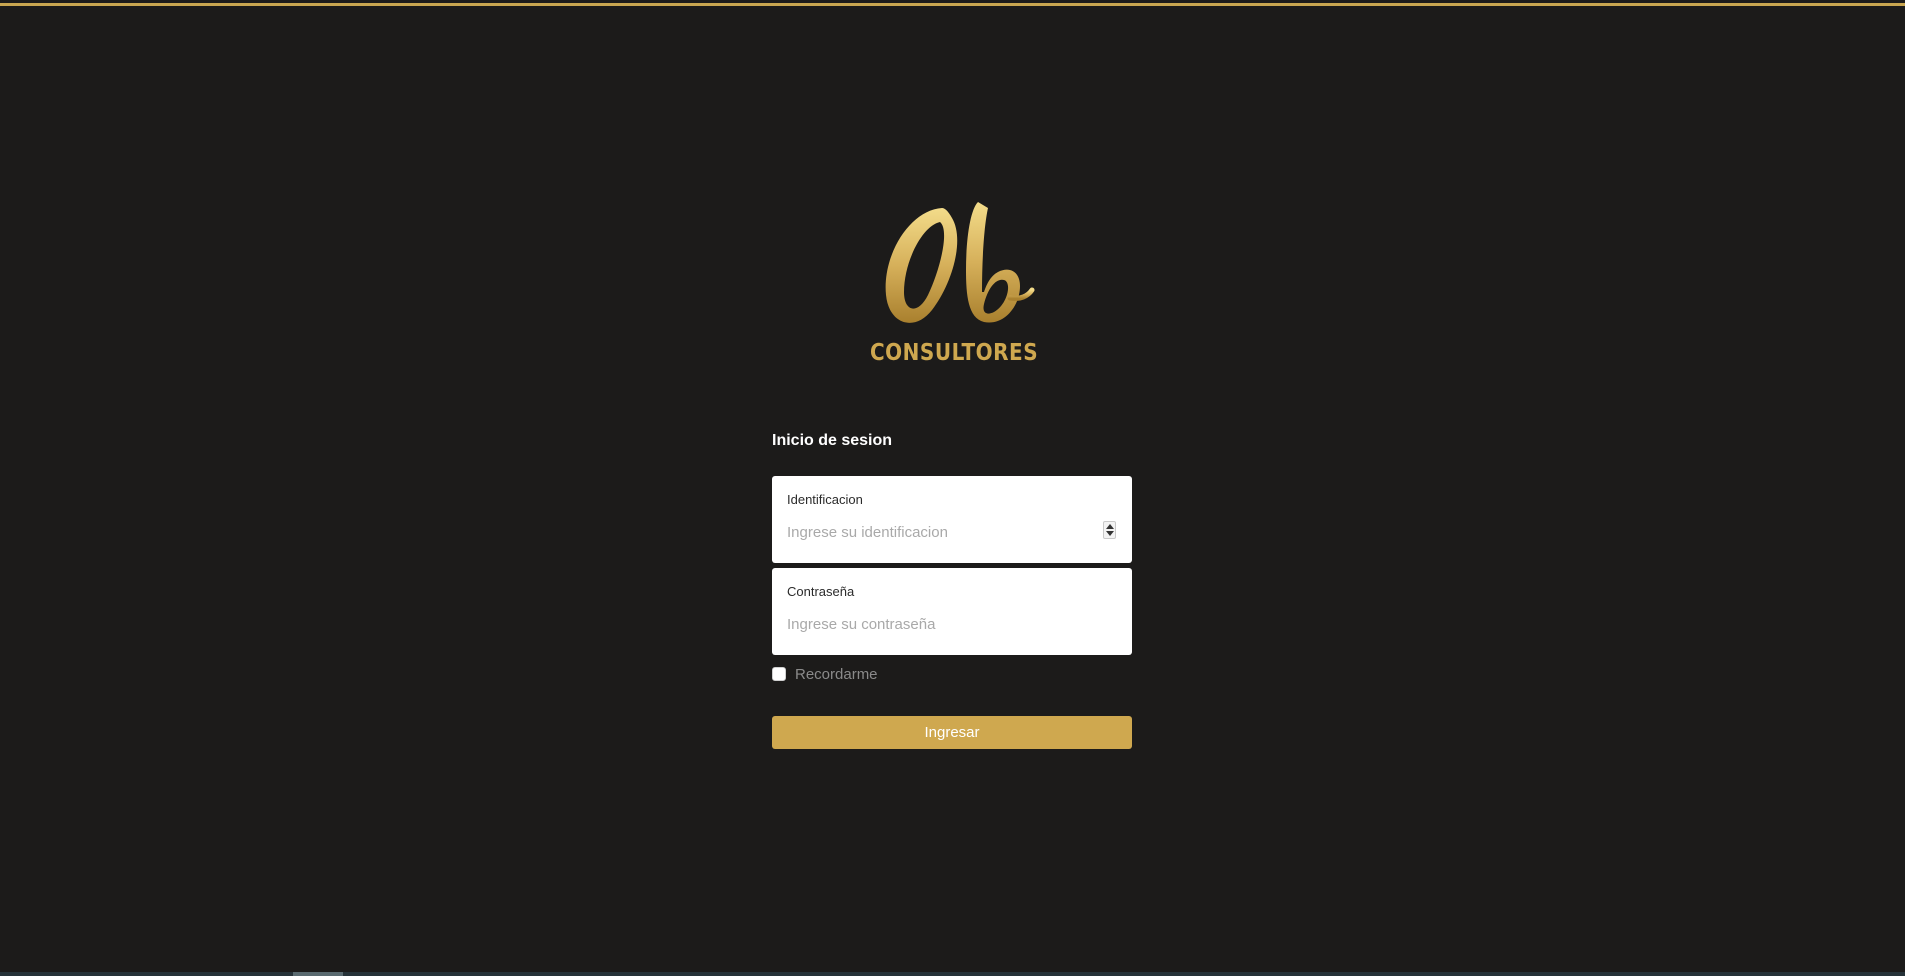  Describe the element at coordinates (1109, 530) in the screenshot. I see `number-spinner` at that location.